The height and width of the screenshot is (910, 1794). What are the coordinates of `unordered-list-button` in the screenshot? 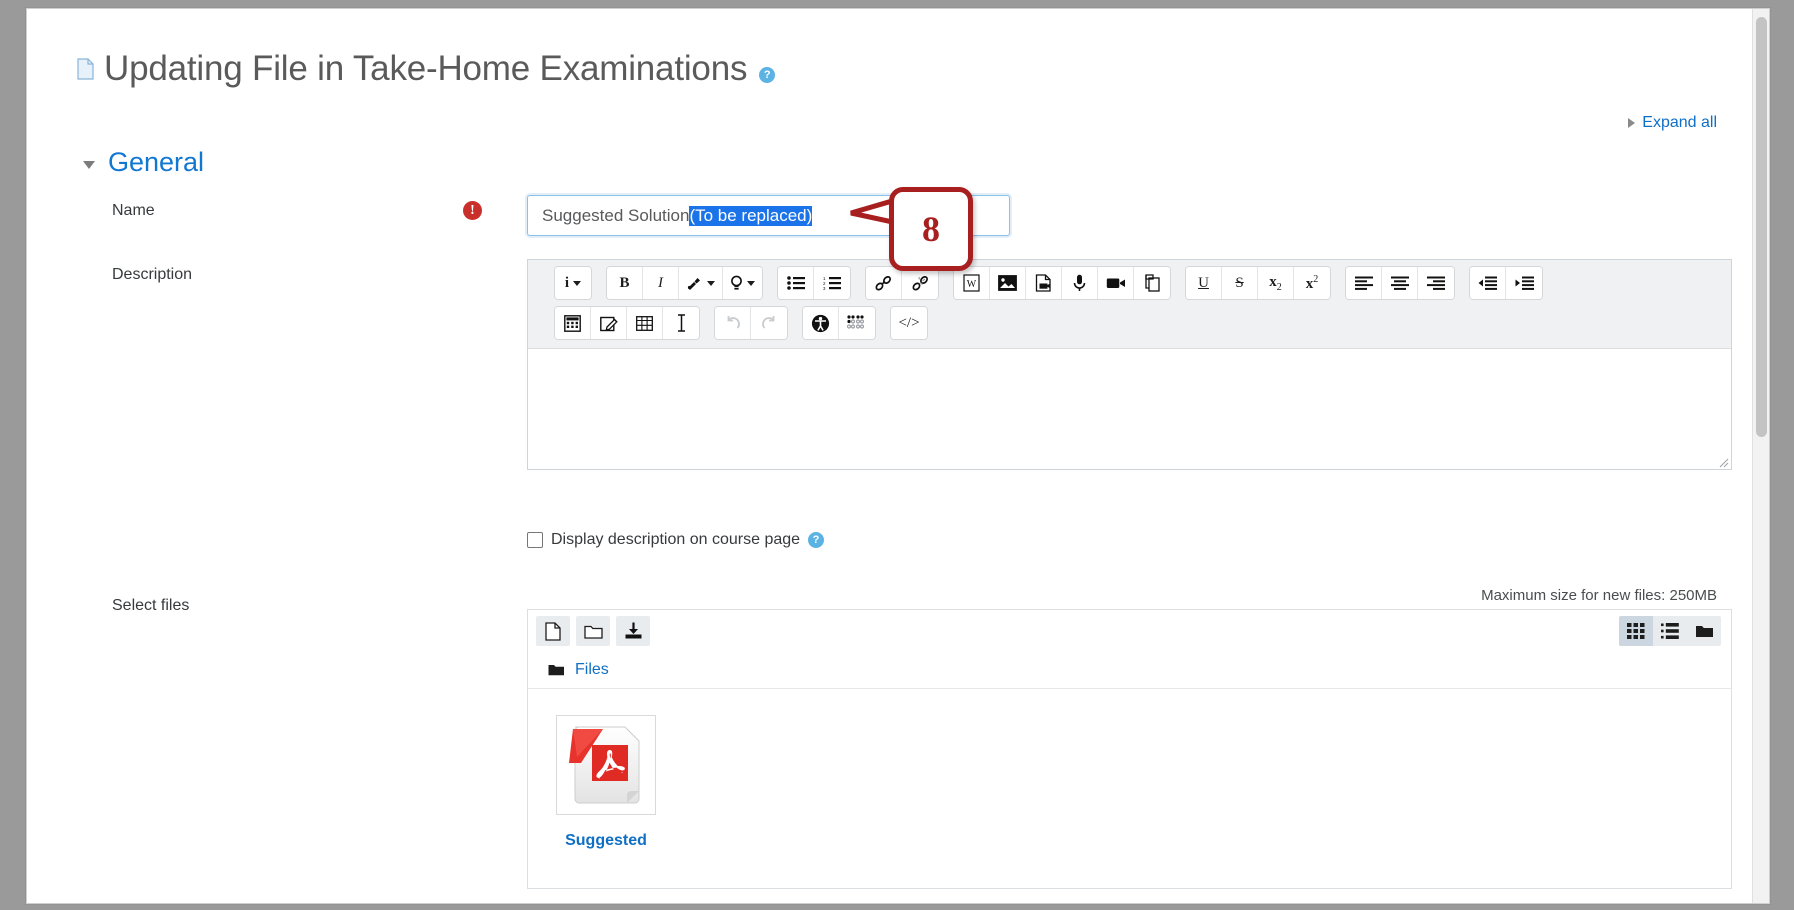 It's located at (796, 283).